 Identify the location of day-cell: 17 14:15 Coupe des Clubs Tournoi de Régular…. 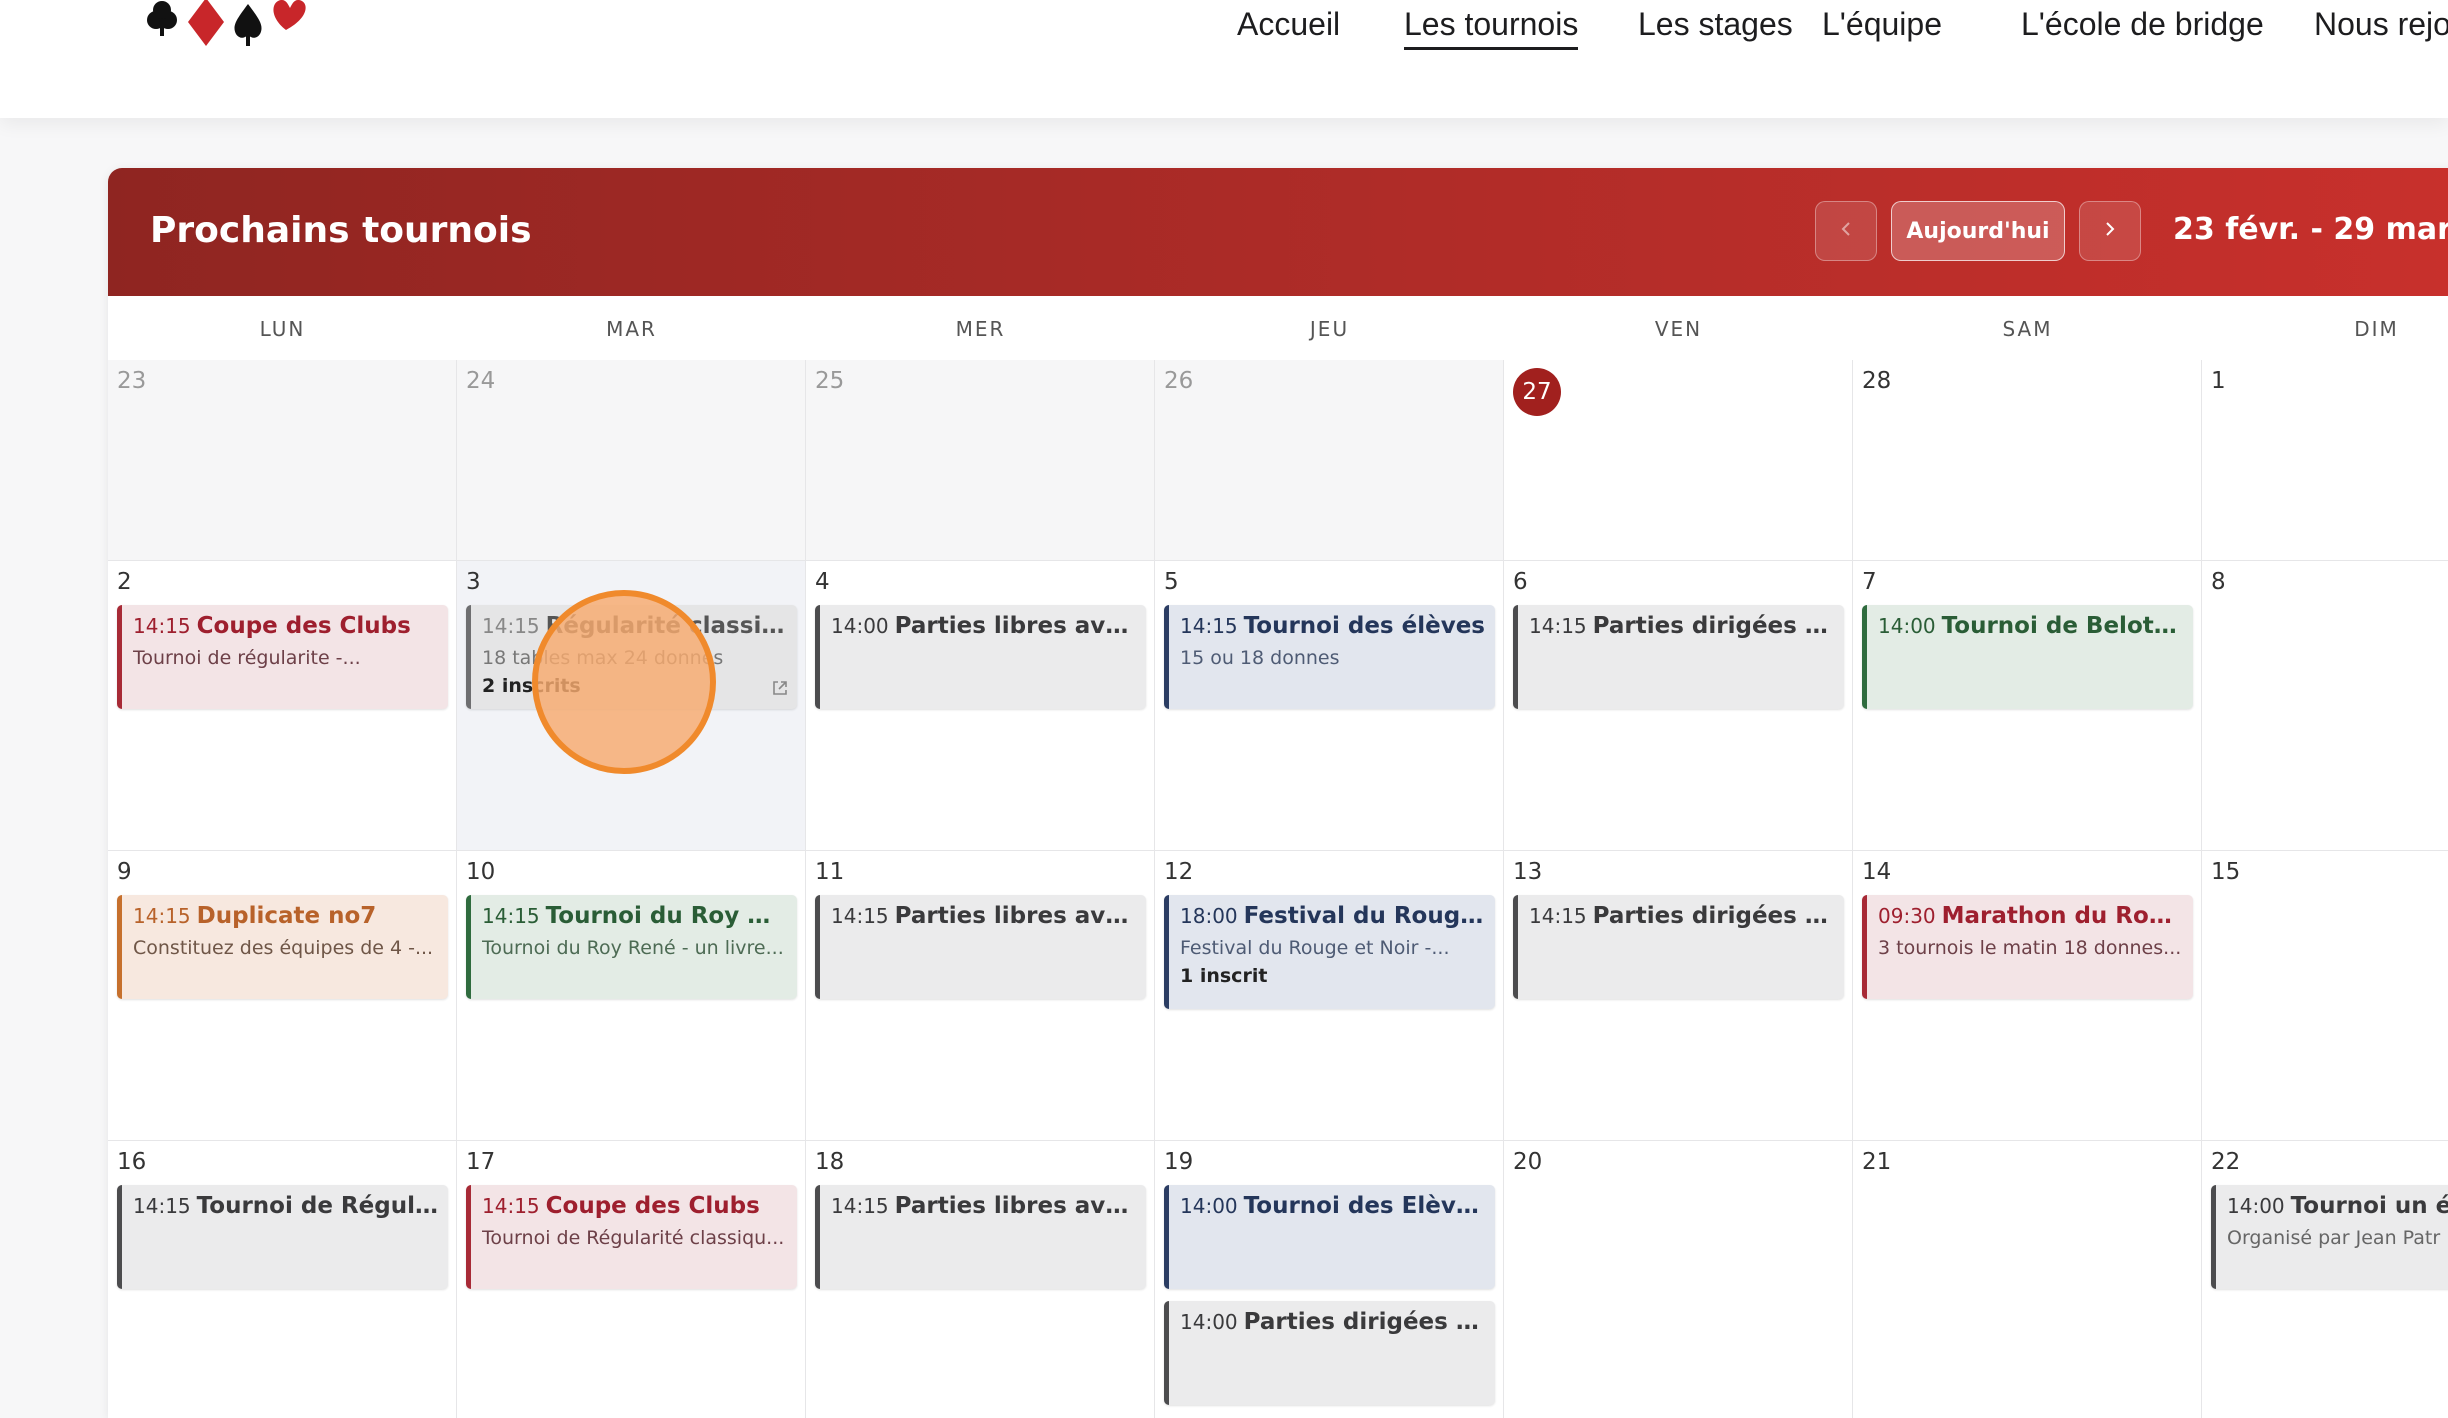
(631, 1279).